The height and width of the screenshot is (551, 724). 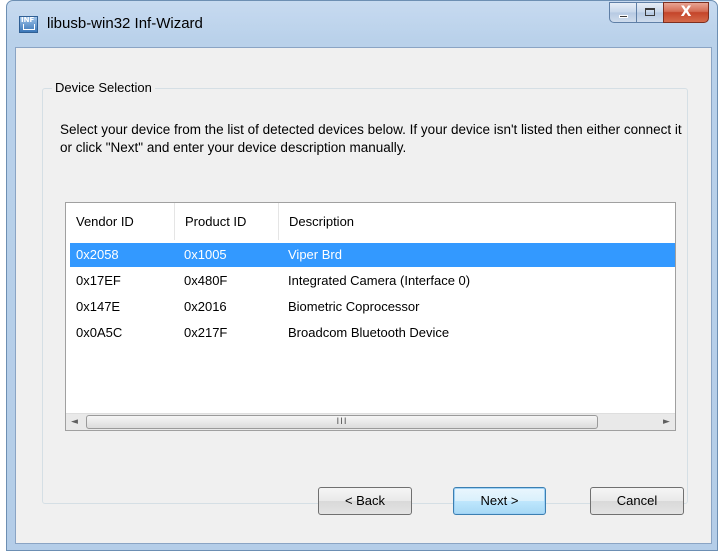 What do you see at coordinates (637, 501) in the screenshot?
I see `cancel-button: Cancel` at bounding box center [637, 501].